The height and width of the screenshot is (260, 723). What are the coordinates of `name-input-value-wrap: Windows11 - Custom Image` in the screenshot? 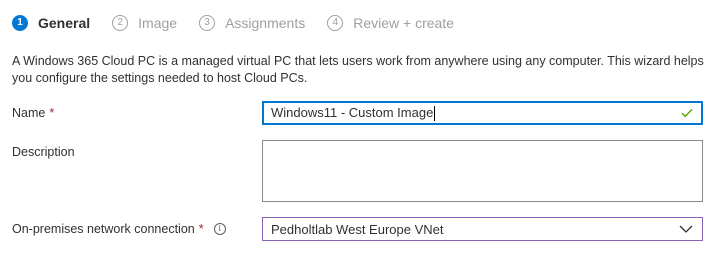 It's located at (474, 113).